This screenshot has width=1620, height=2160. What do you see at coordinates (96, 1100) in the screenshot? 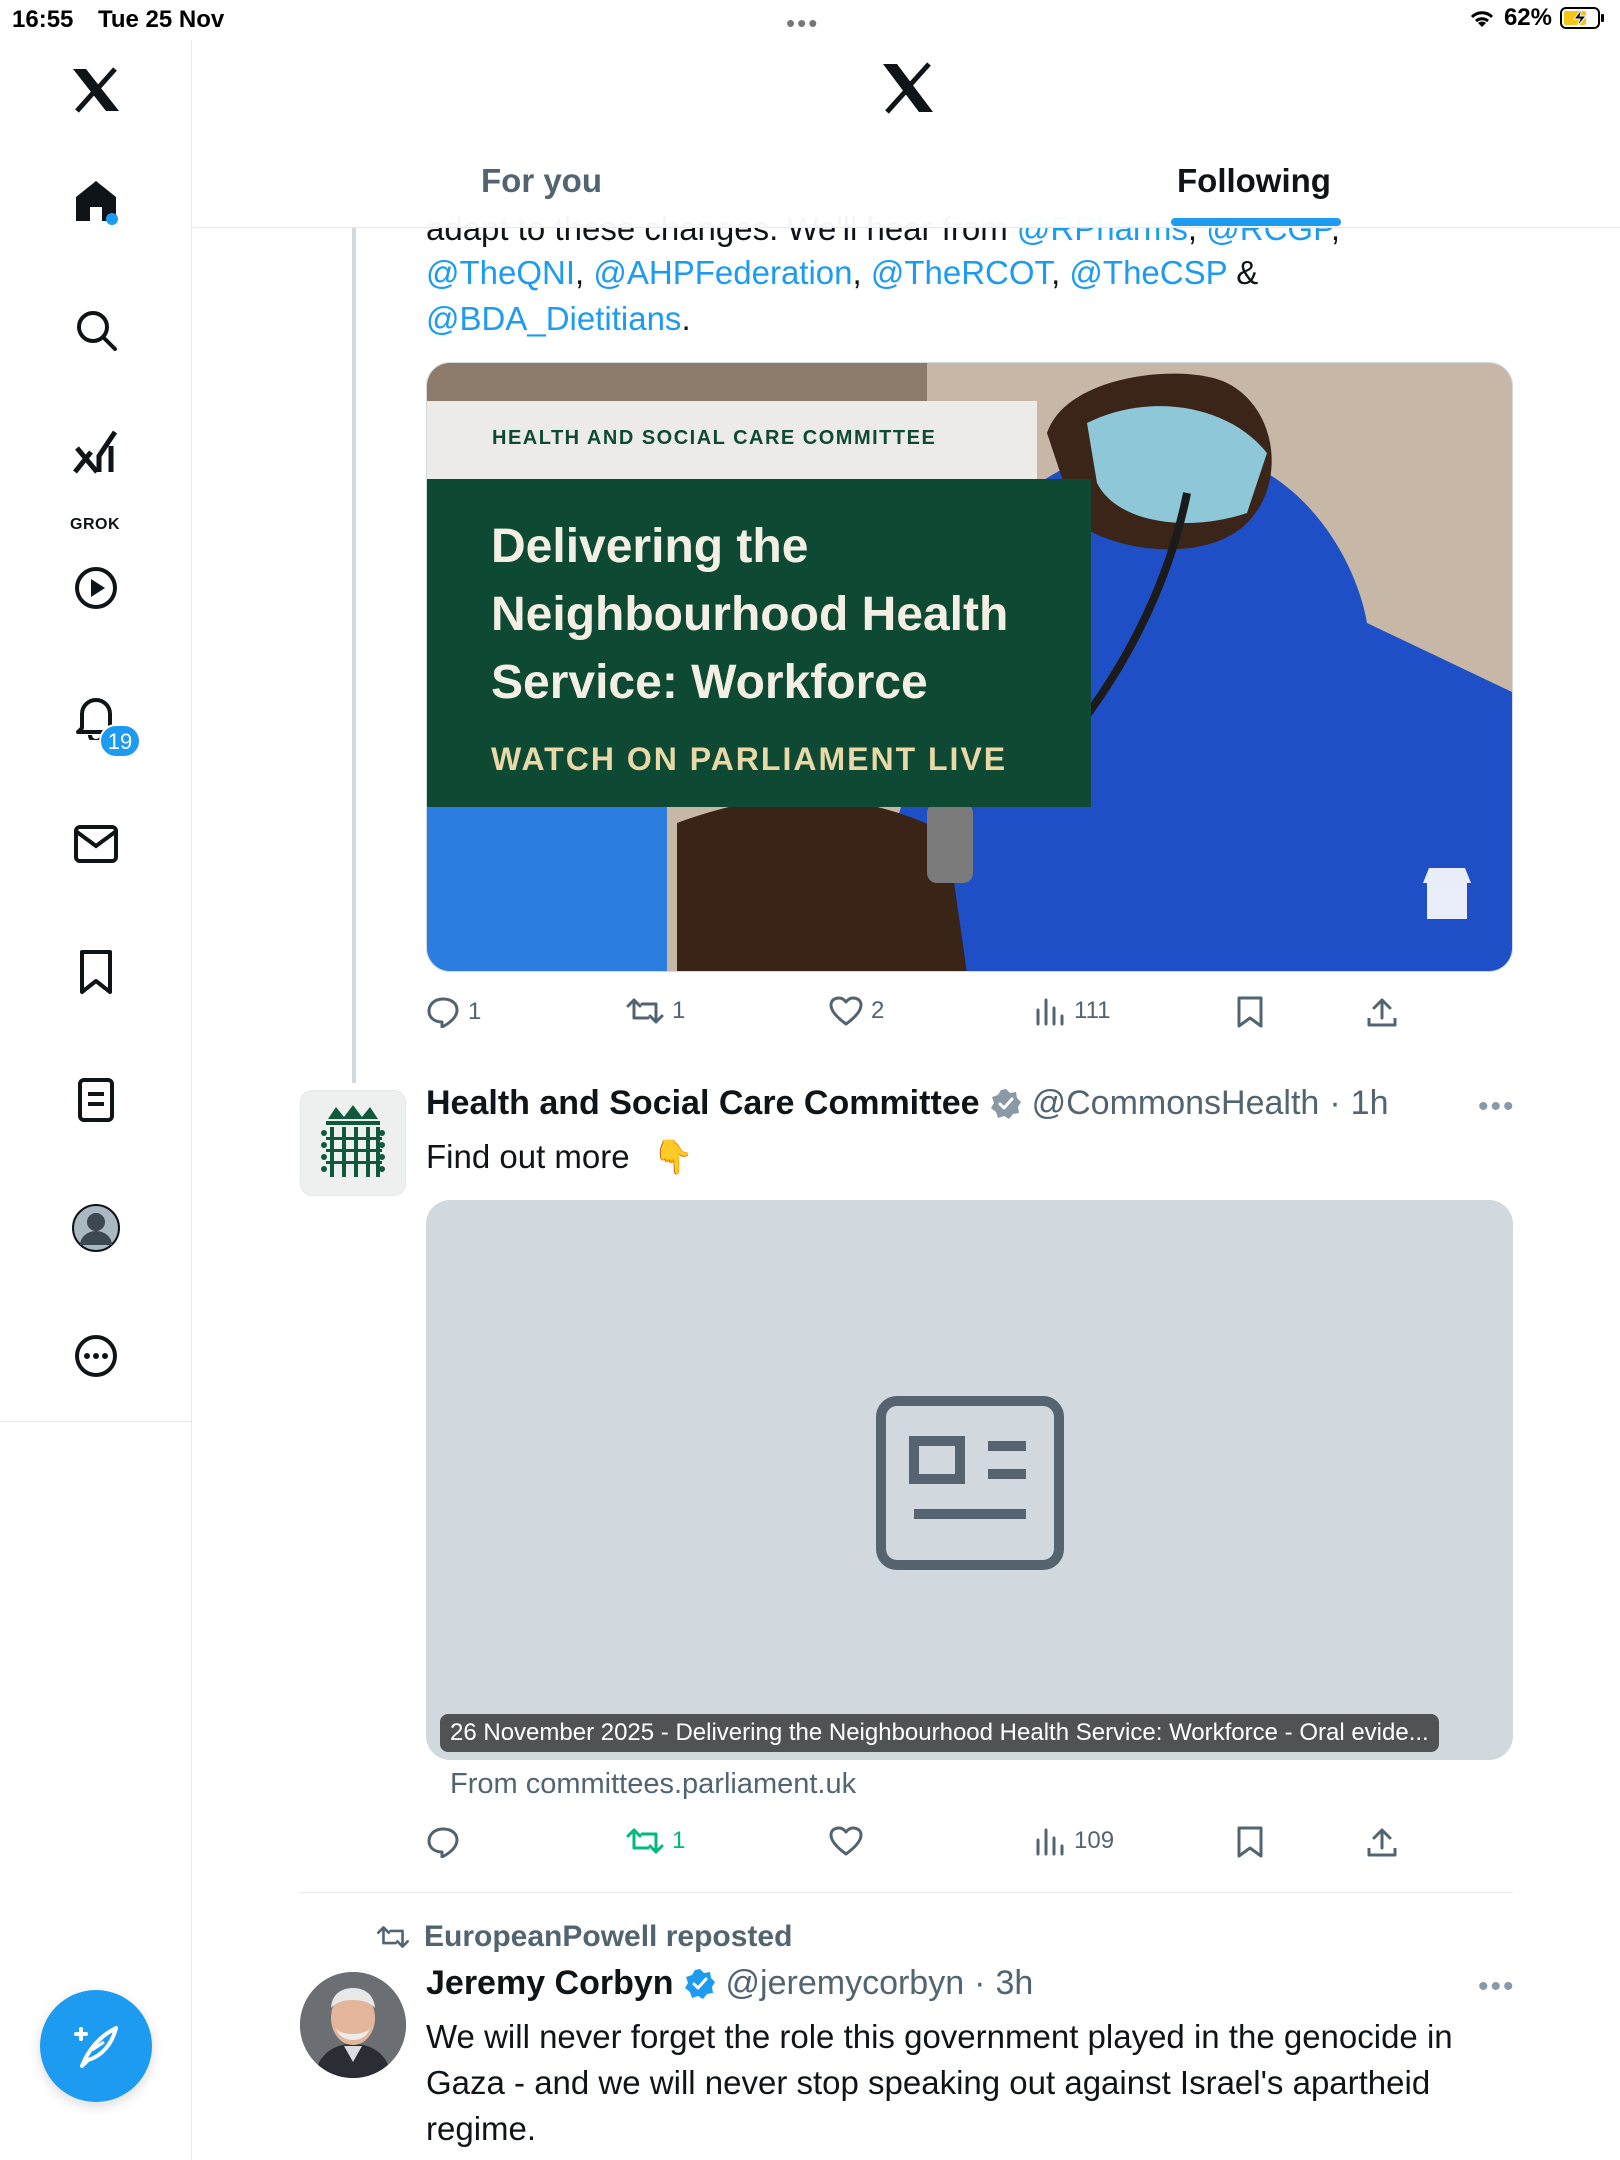
I see `lists-icon` at bounding box center [96, 1100].